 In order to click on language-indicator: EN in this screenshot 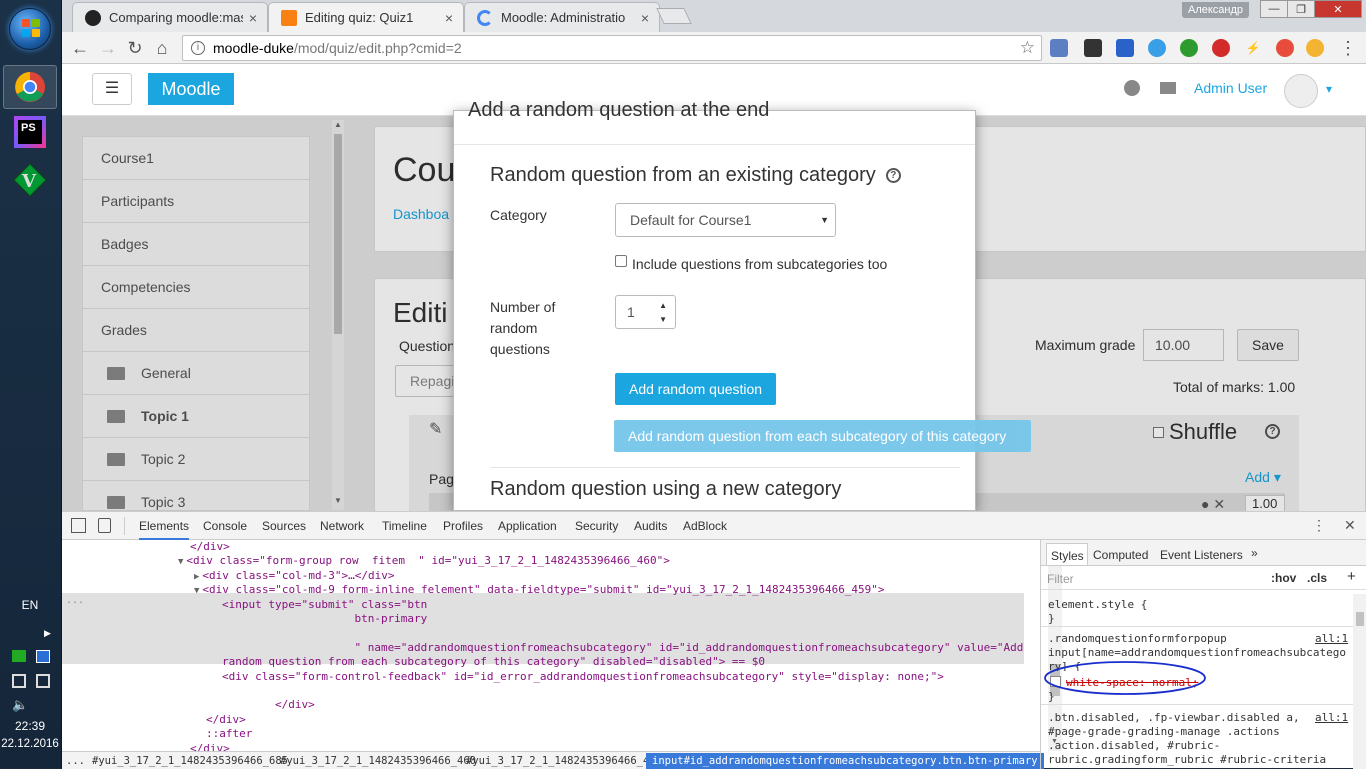, I will do `click(30, 605)`.